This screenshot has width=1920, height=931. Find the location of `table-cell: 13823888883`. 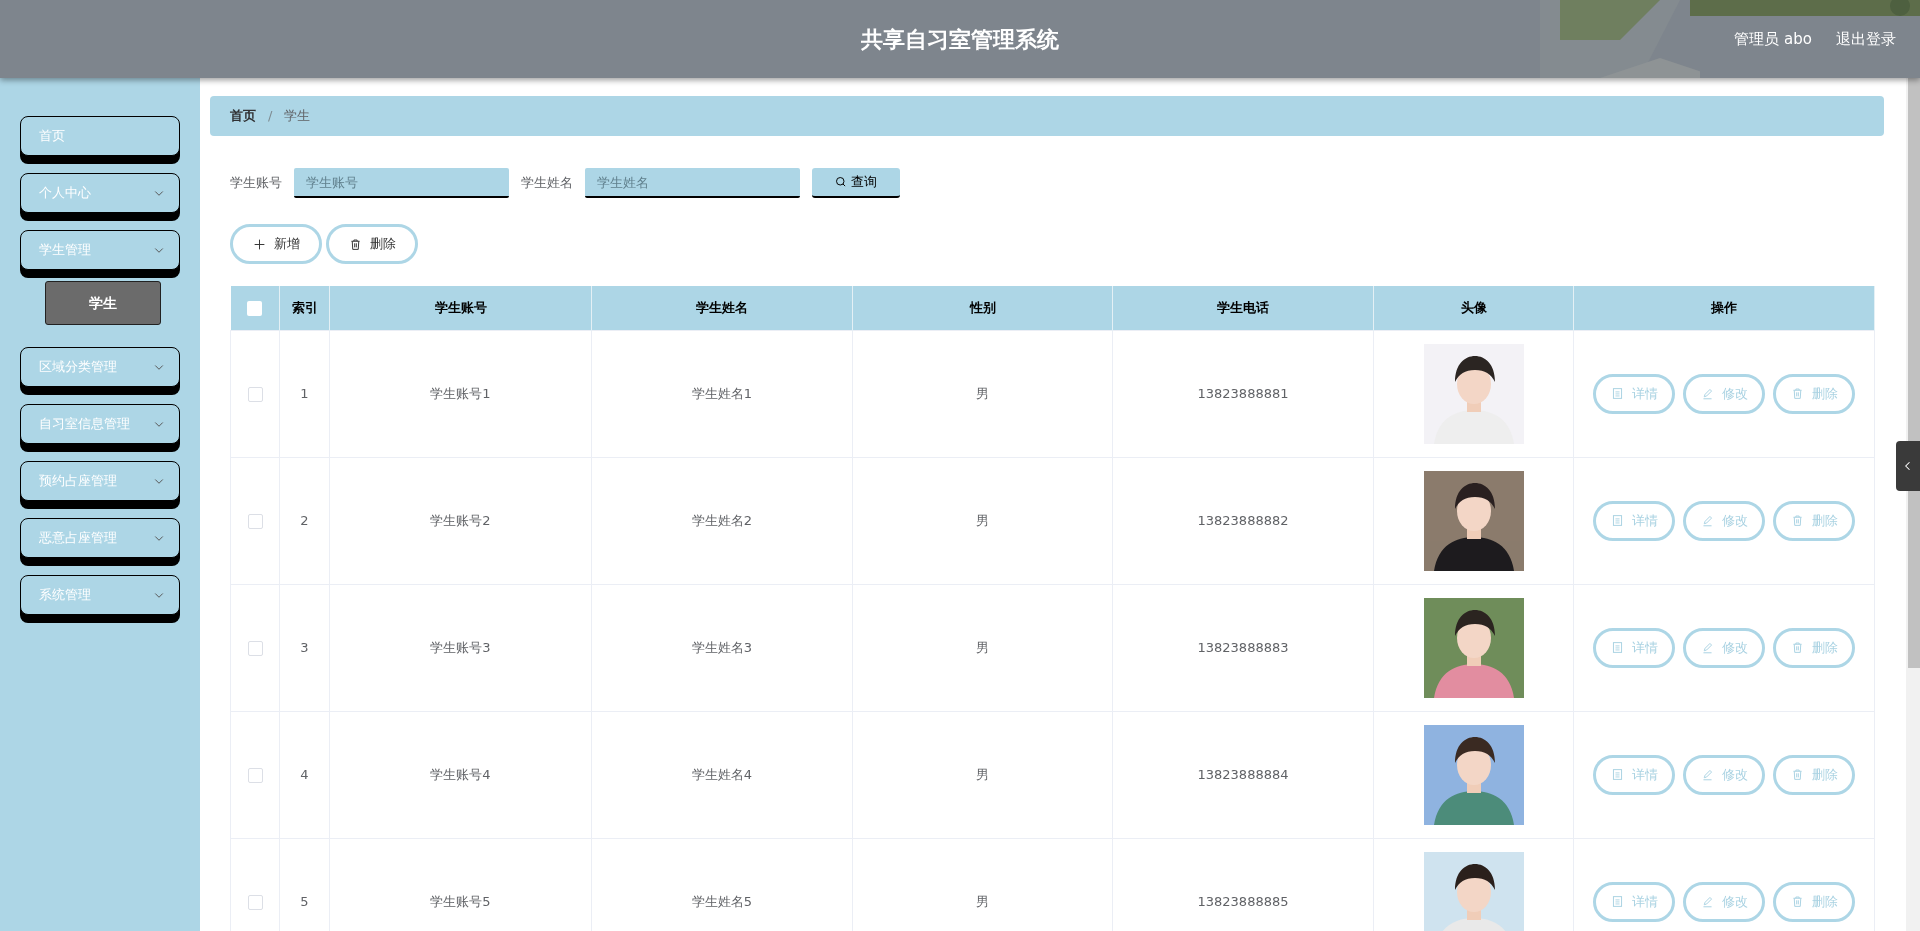

table-cell: 13823888883 is located at coordinates (1243, 647).